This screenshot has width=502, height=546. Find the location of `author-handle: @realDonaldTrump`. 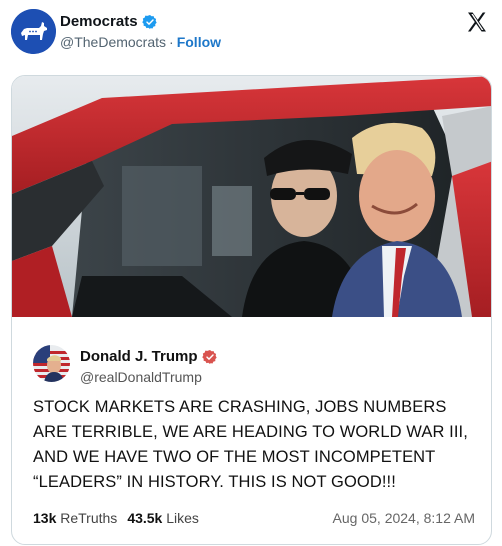

author-handle: @realDonaldTrump is located at coordinates (141, 377).